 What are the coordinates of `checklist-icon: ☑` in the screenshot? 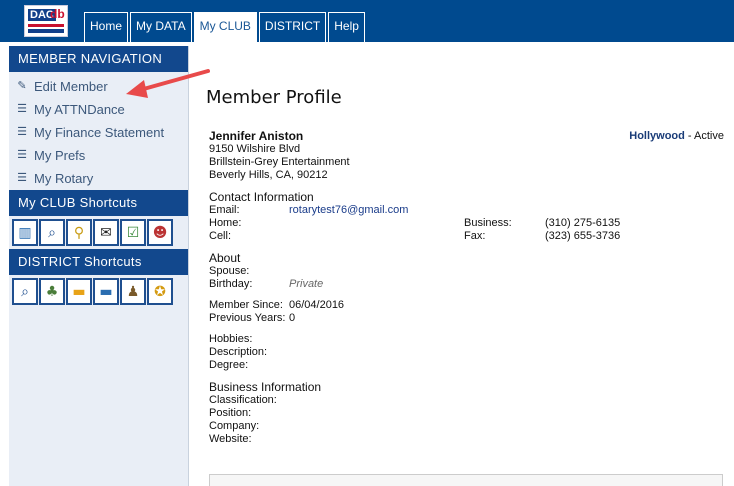 It's located at (133, 232).